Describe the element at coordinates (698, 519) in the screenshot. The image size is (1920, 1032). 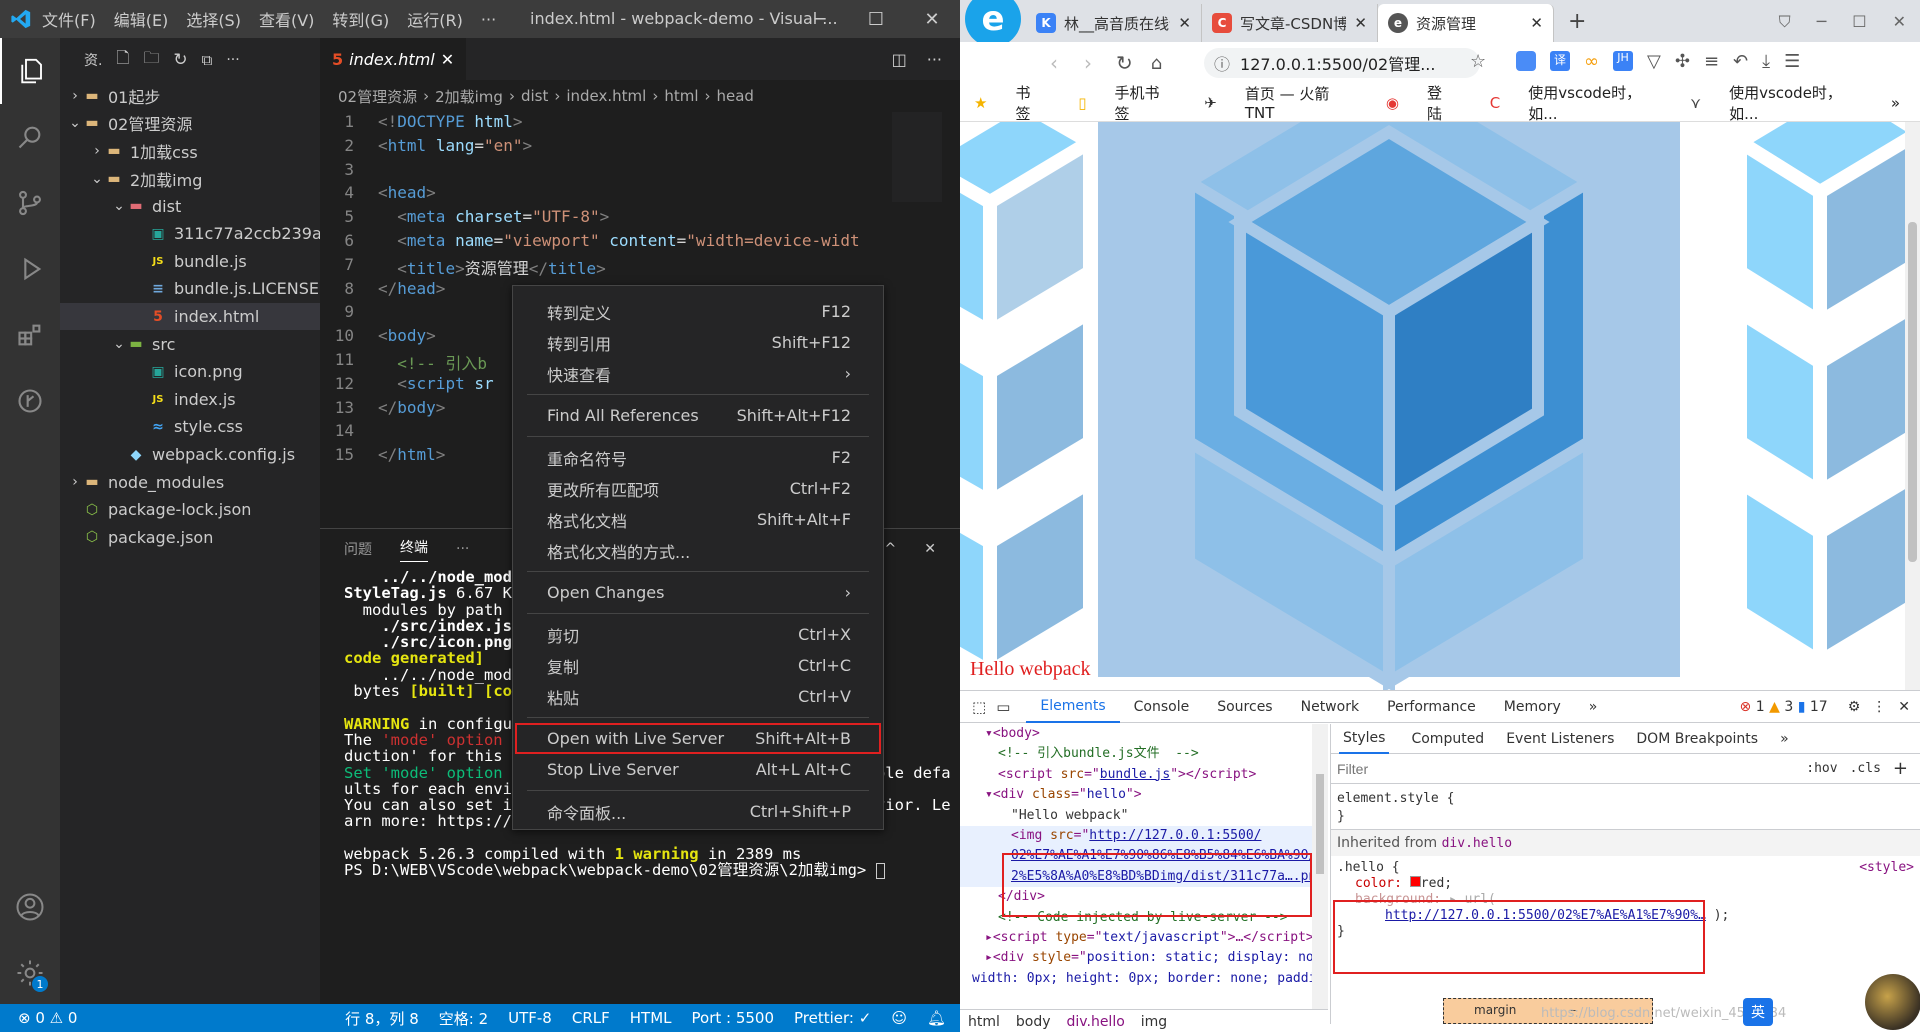
I see `context-menu-item: 格式化文档 Shift+Alt+F` at that location.